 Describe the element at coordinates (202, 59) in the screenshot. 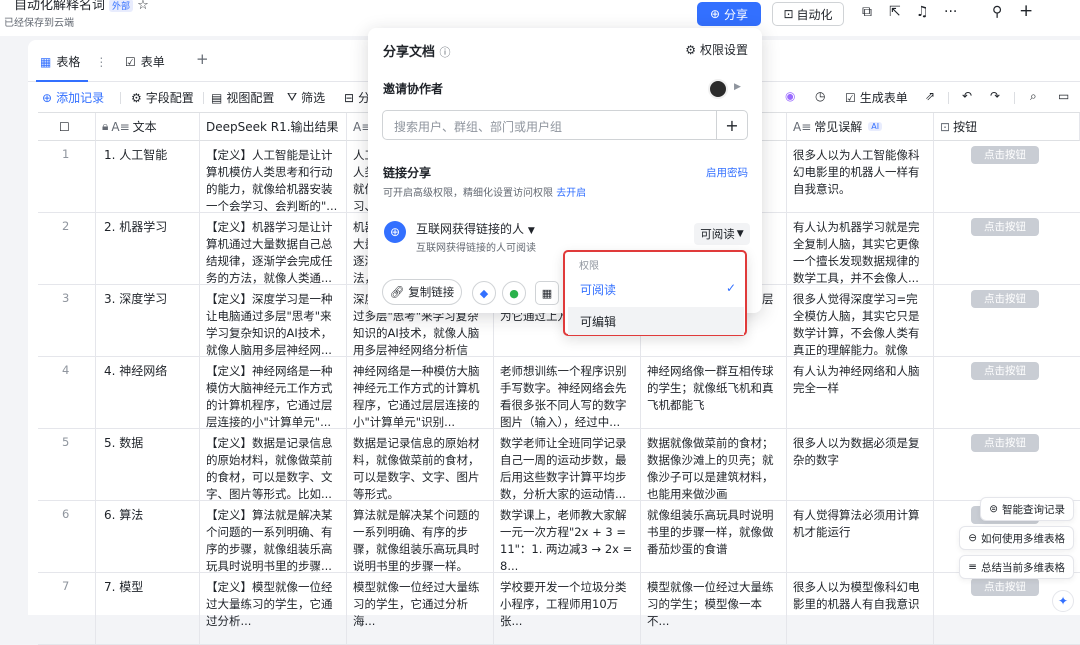

I see `add-view-icon: +` at that location.